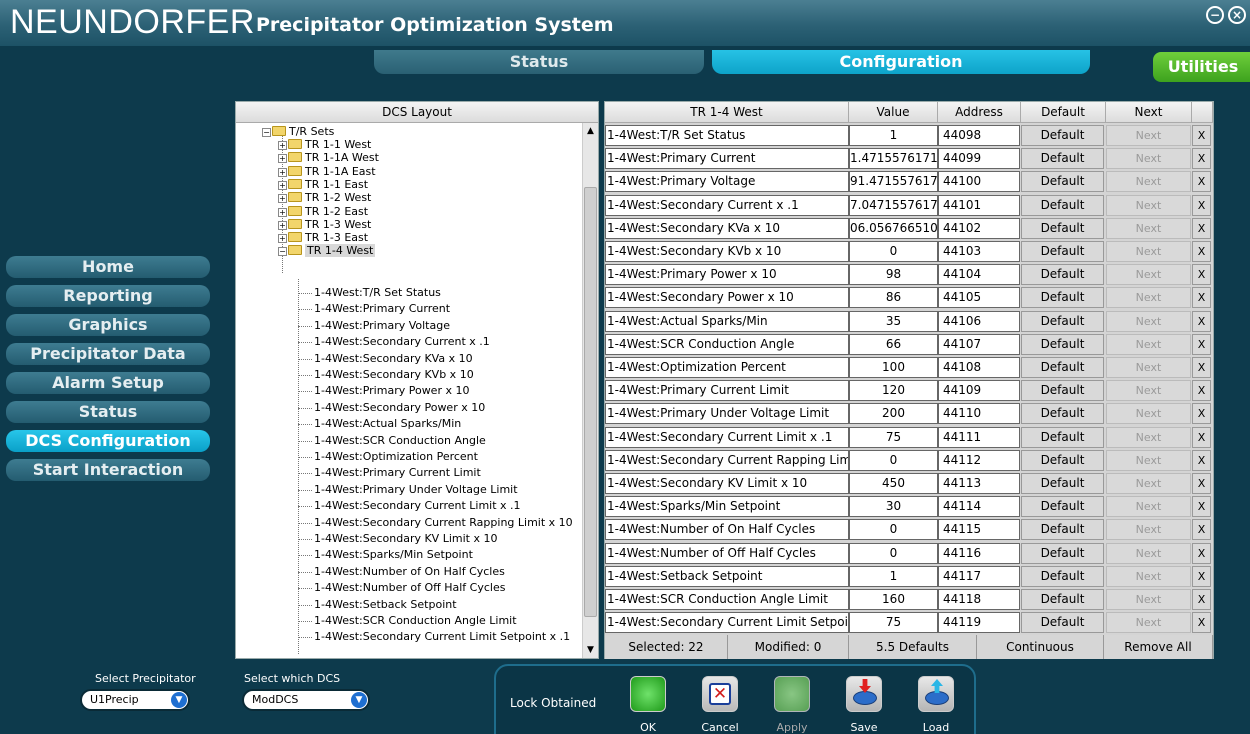 Image resolution: width=1250 pixels, height=734 pixels. Describe the element at coordinates (328, 157) in the screenshot. I see `tree-set-node: + TR 1-1A West` at that location.